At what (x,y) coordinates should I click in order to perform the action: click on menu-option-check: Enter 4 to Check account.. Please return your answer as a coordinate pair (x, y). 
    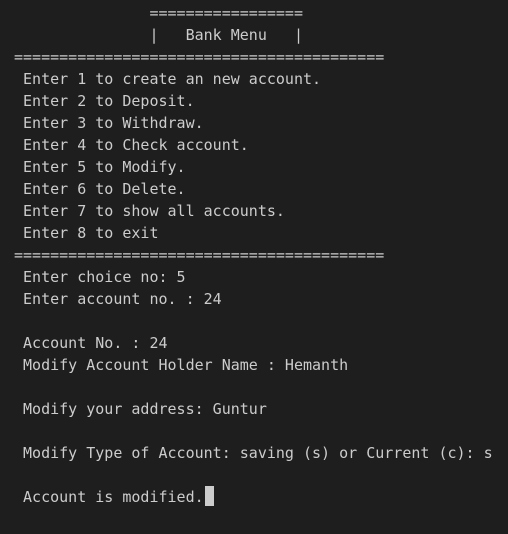
    Looking at the image, I should click on (131, 145).